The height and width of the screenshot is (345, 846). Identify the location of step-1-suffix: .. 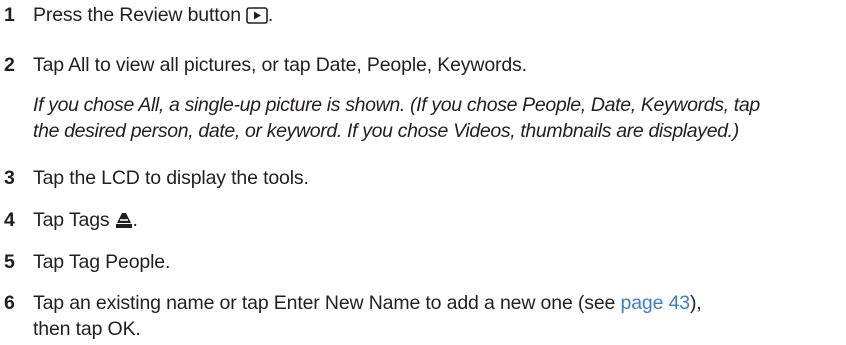
(270, 15).